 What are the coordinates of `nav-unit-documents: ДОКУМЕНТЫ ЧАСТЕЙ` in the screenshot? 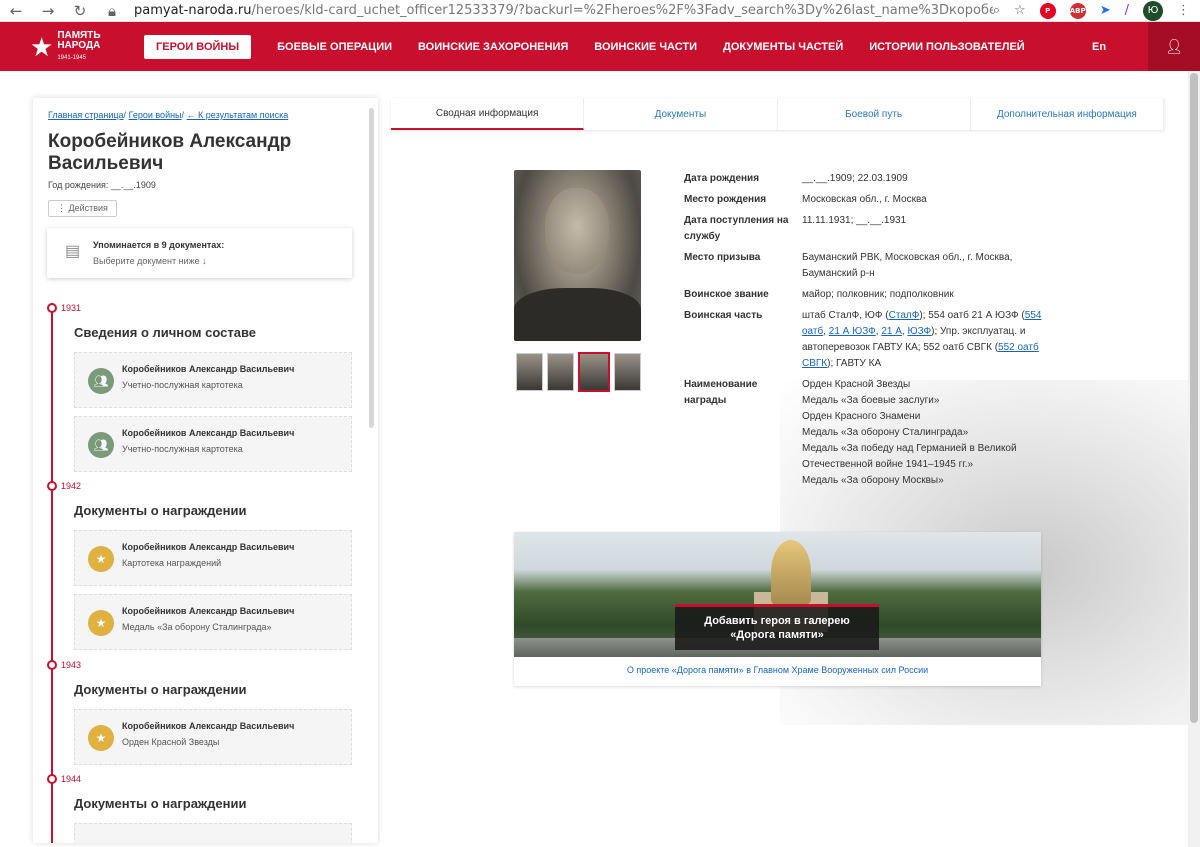 It's located at (783, 47).